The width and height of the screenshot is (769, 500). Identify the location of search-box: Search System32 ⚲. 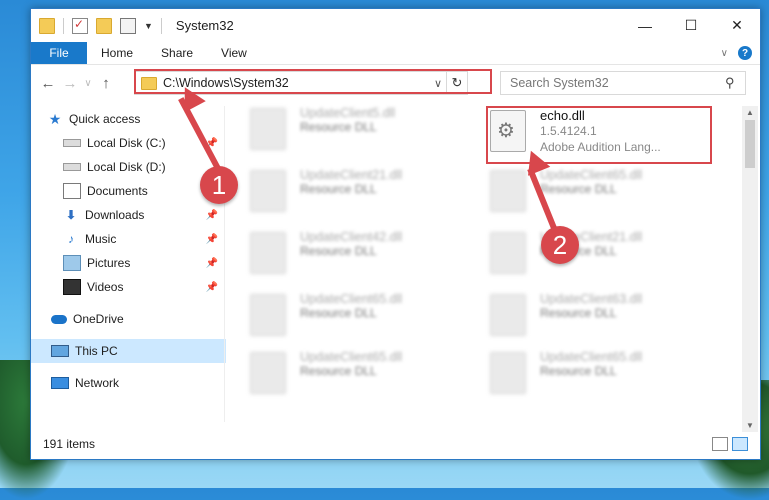
(623, 83).